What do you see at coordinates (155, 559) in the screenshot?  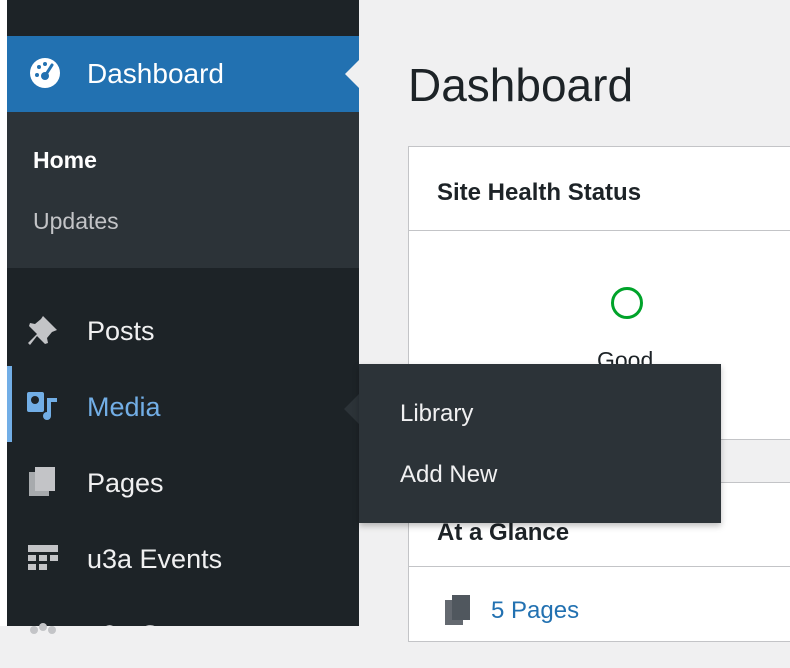 I see `sidebar-item-label: u3a Events` at bounding box center [155, 559].